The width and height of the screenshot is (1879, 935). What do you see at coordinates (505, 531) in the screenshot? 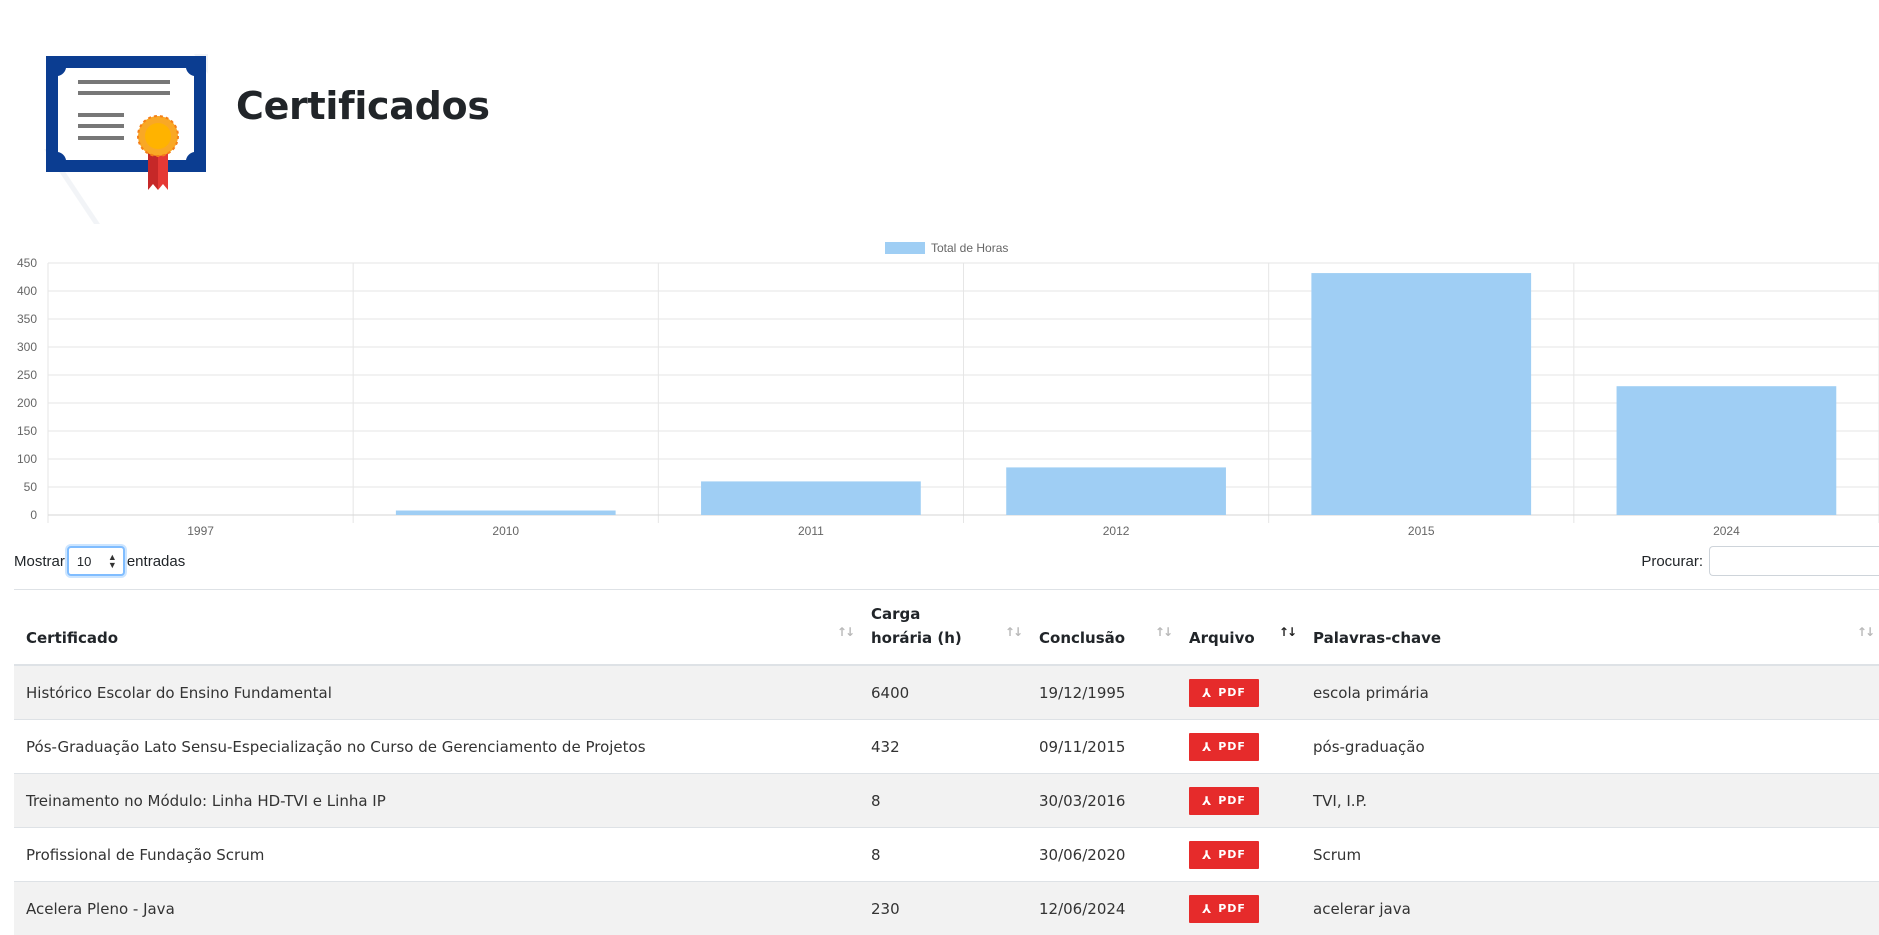
I see `x-tick-label: 2010` at bounding box center [505, 531].